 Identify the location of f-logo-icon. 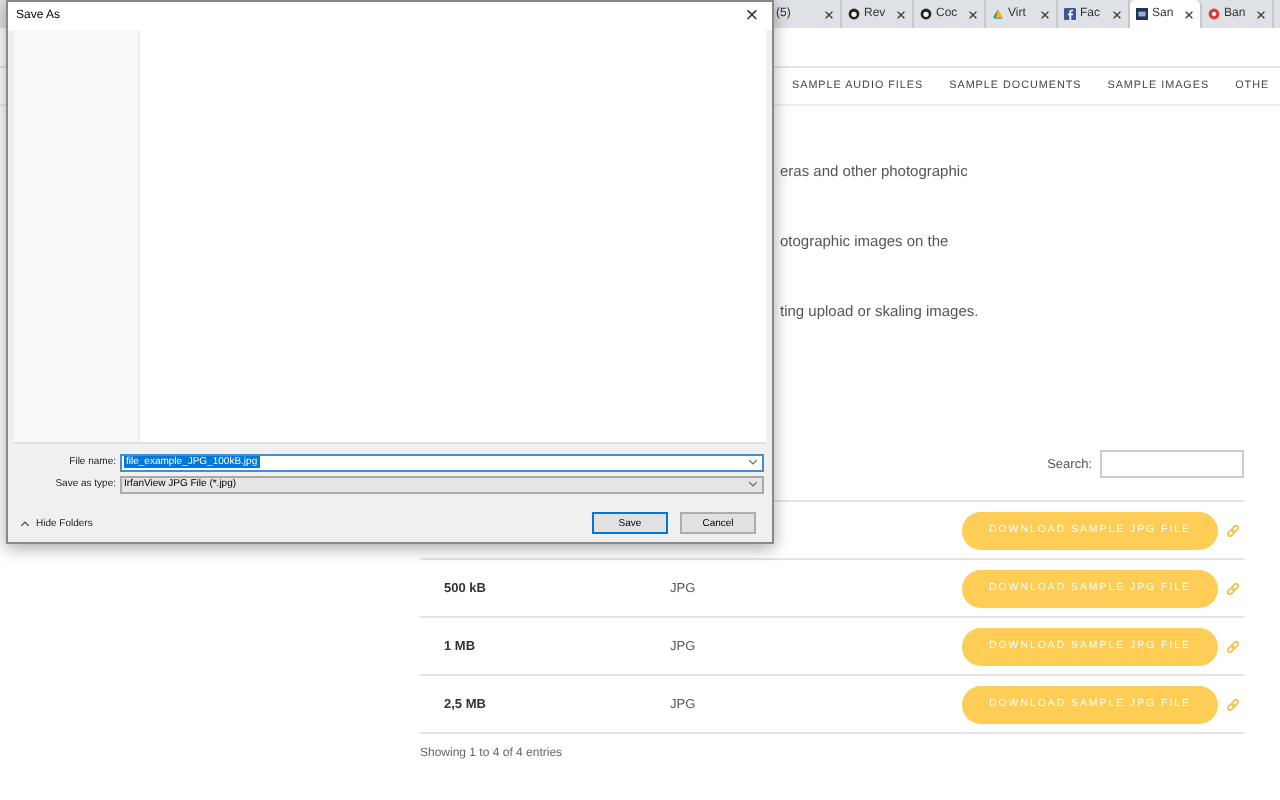
(1070, 14).